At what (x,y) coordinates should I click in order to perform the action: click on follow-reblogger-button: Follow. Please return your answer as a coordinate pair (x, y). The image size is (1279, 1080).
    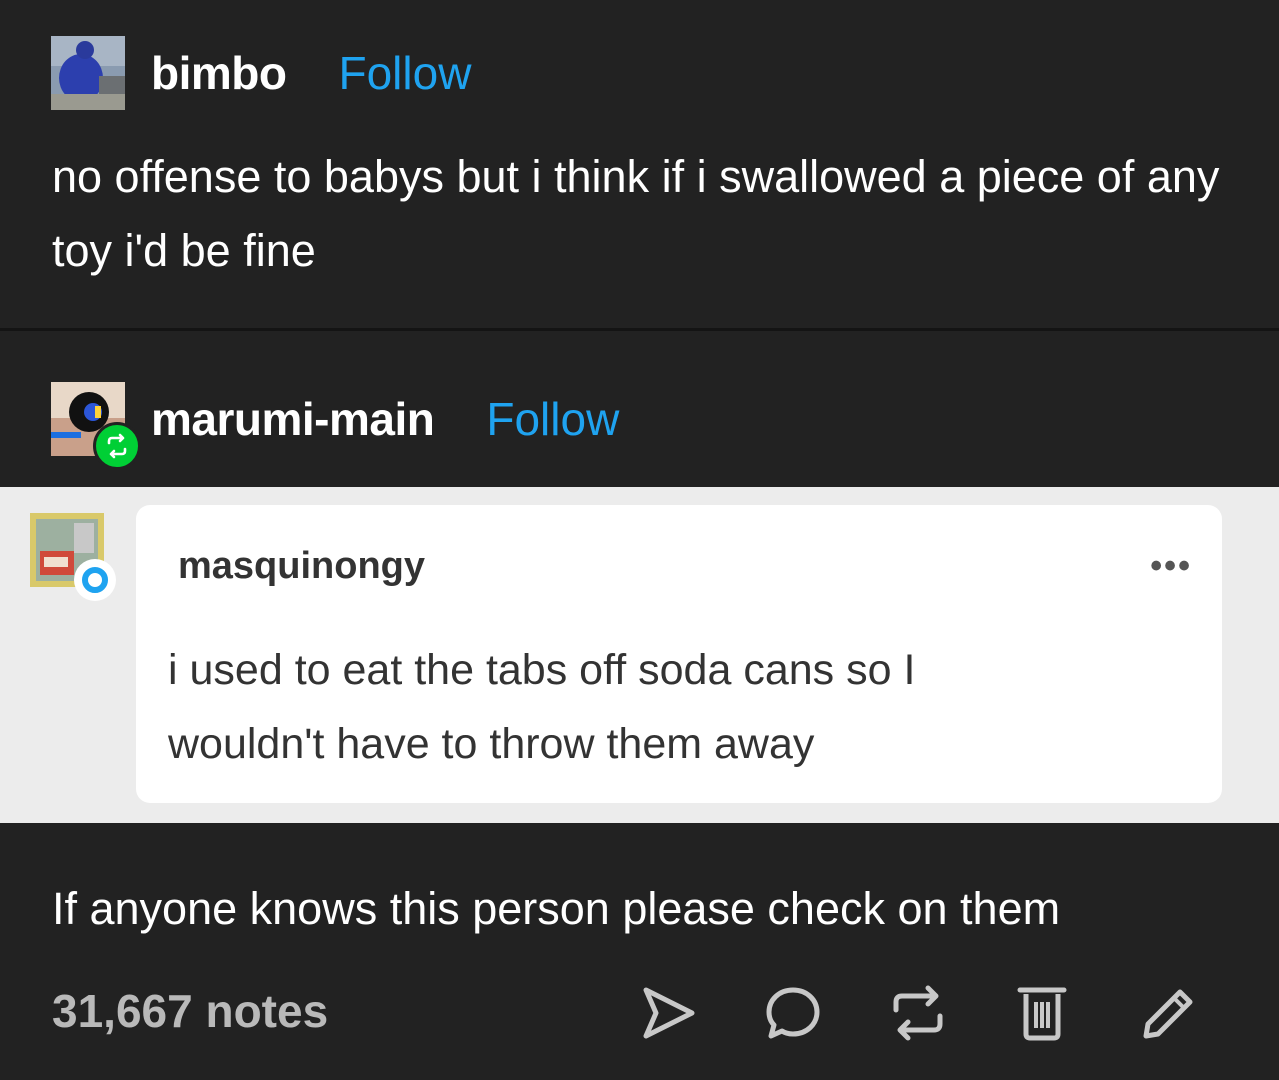
    Looking at the image, I should click on (552, 419).